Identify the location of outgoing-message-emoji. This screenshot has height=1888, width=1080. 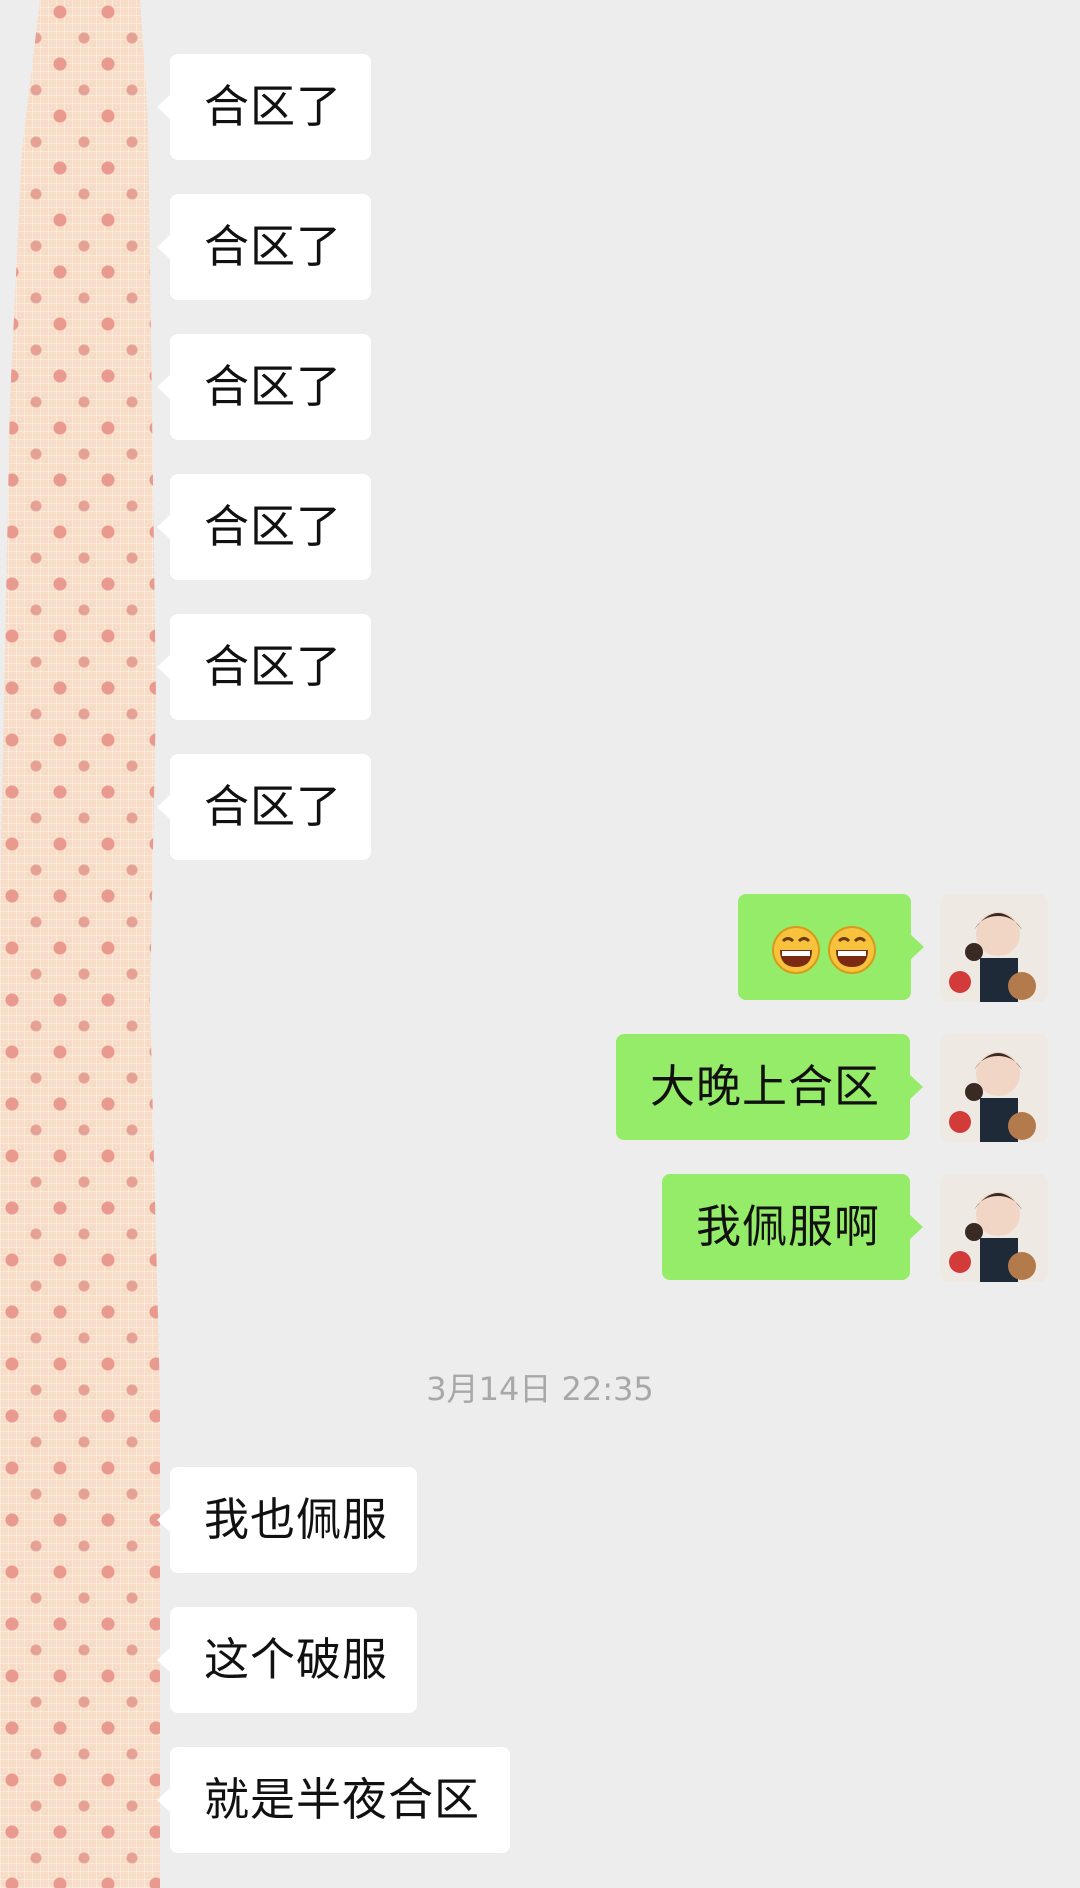
(831, 947).